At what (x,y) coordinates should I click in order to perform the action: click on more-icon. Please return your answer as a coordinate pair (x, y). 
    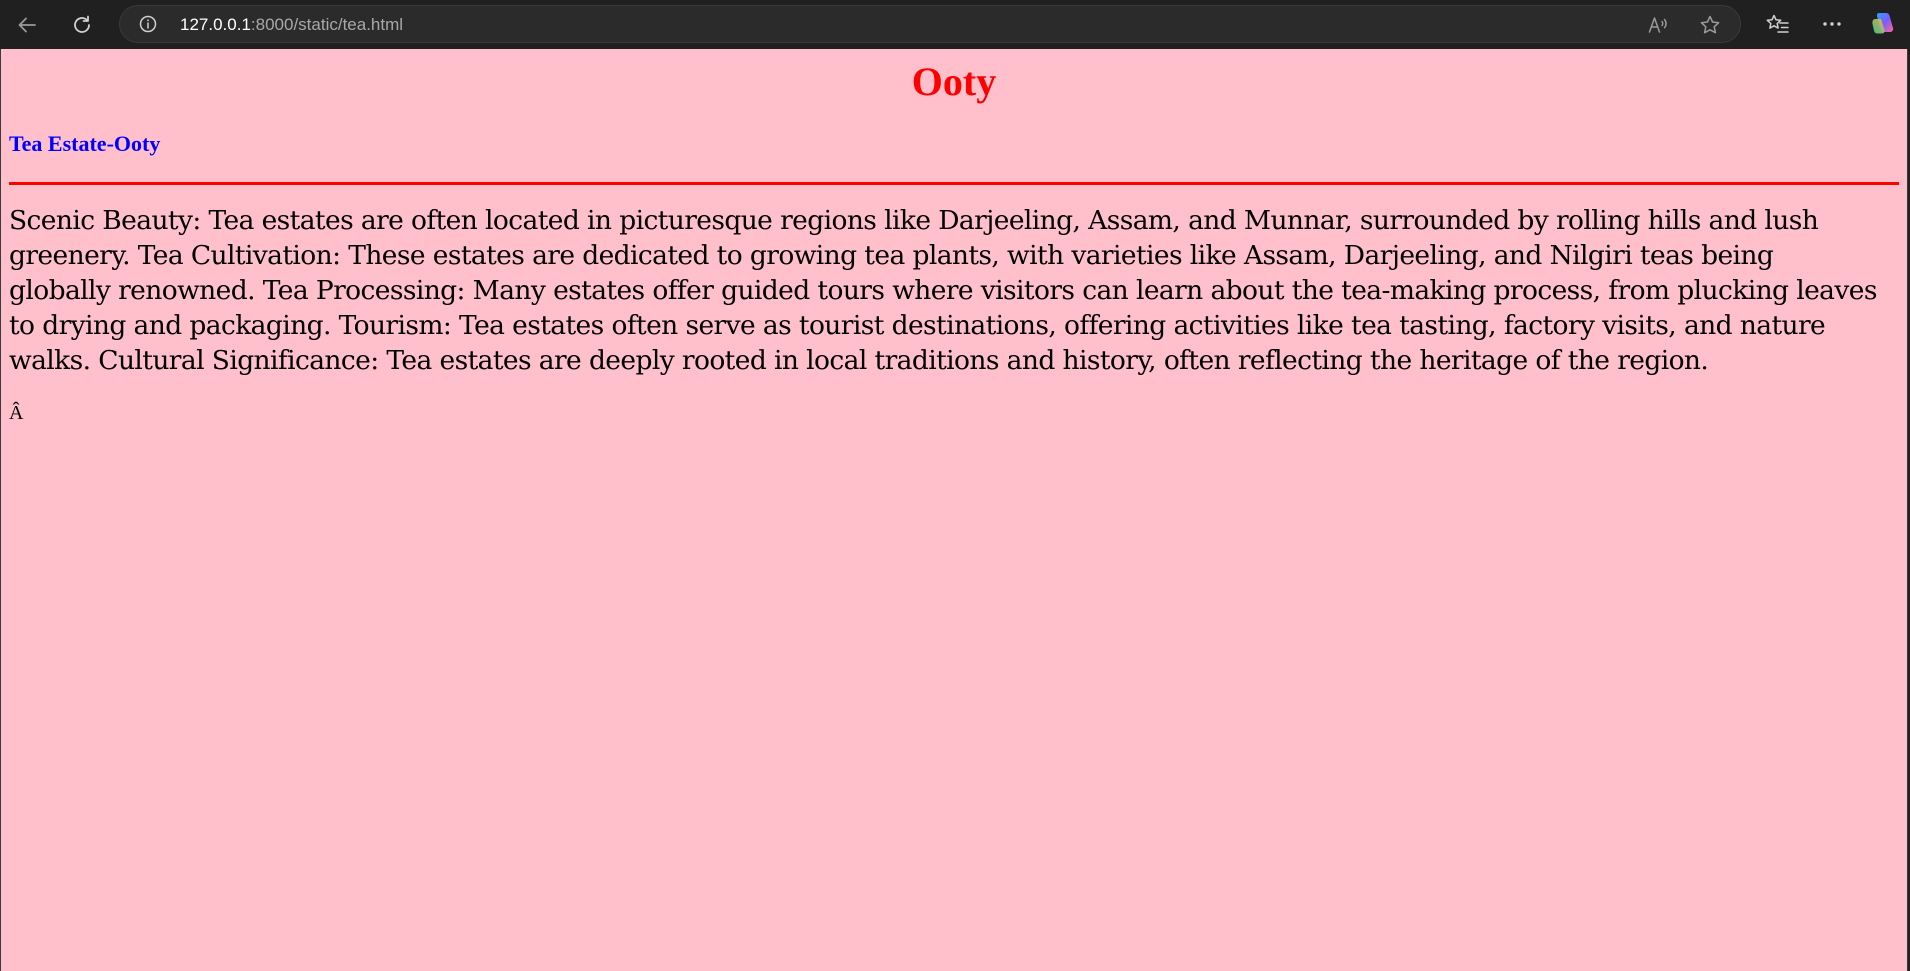
    Looking at the image, I should click on (1832, 24).